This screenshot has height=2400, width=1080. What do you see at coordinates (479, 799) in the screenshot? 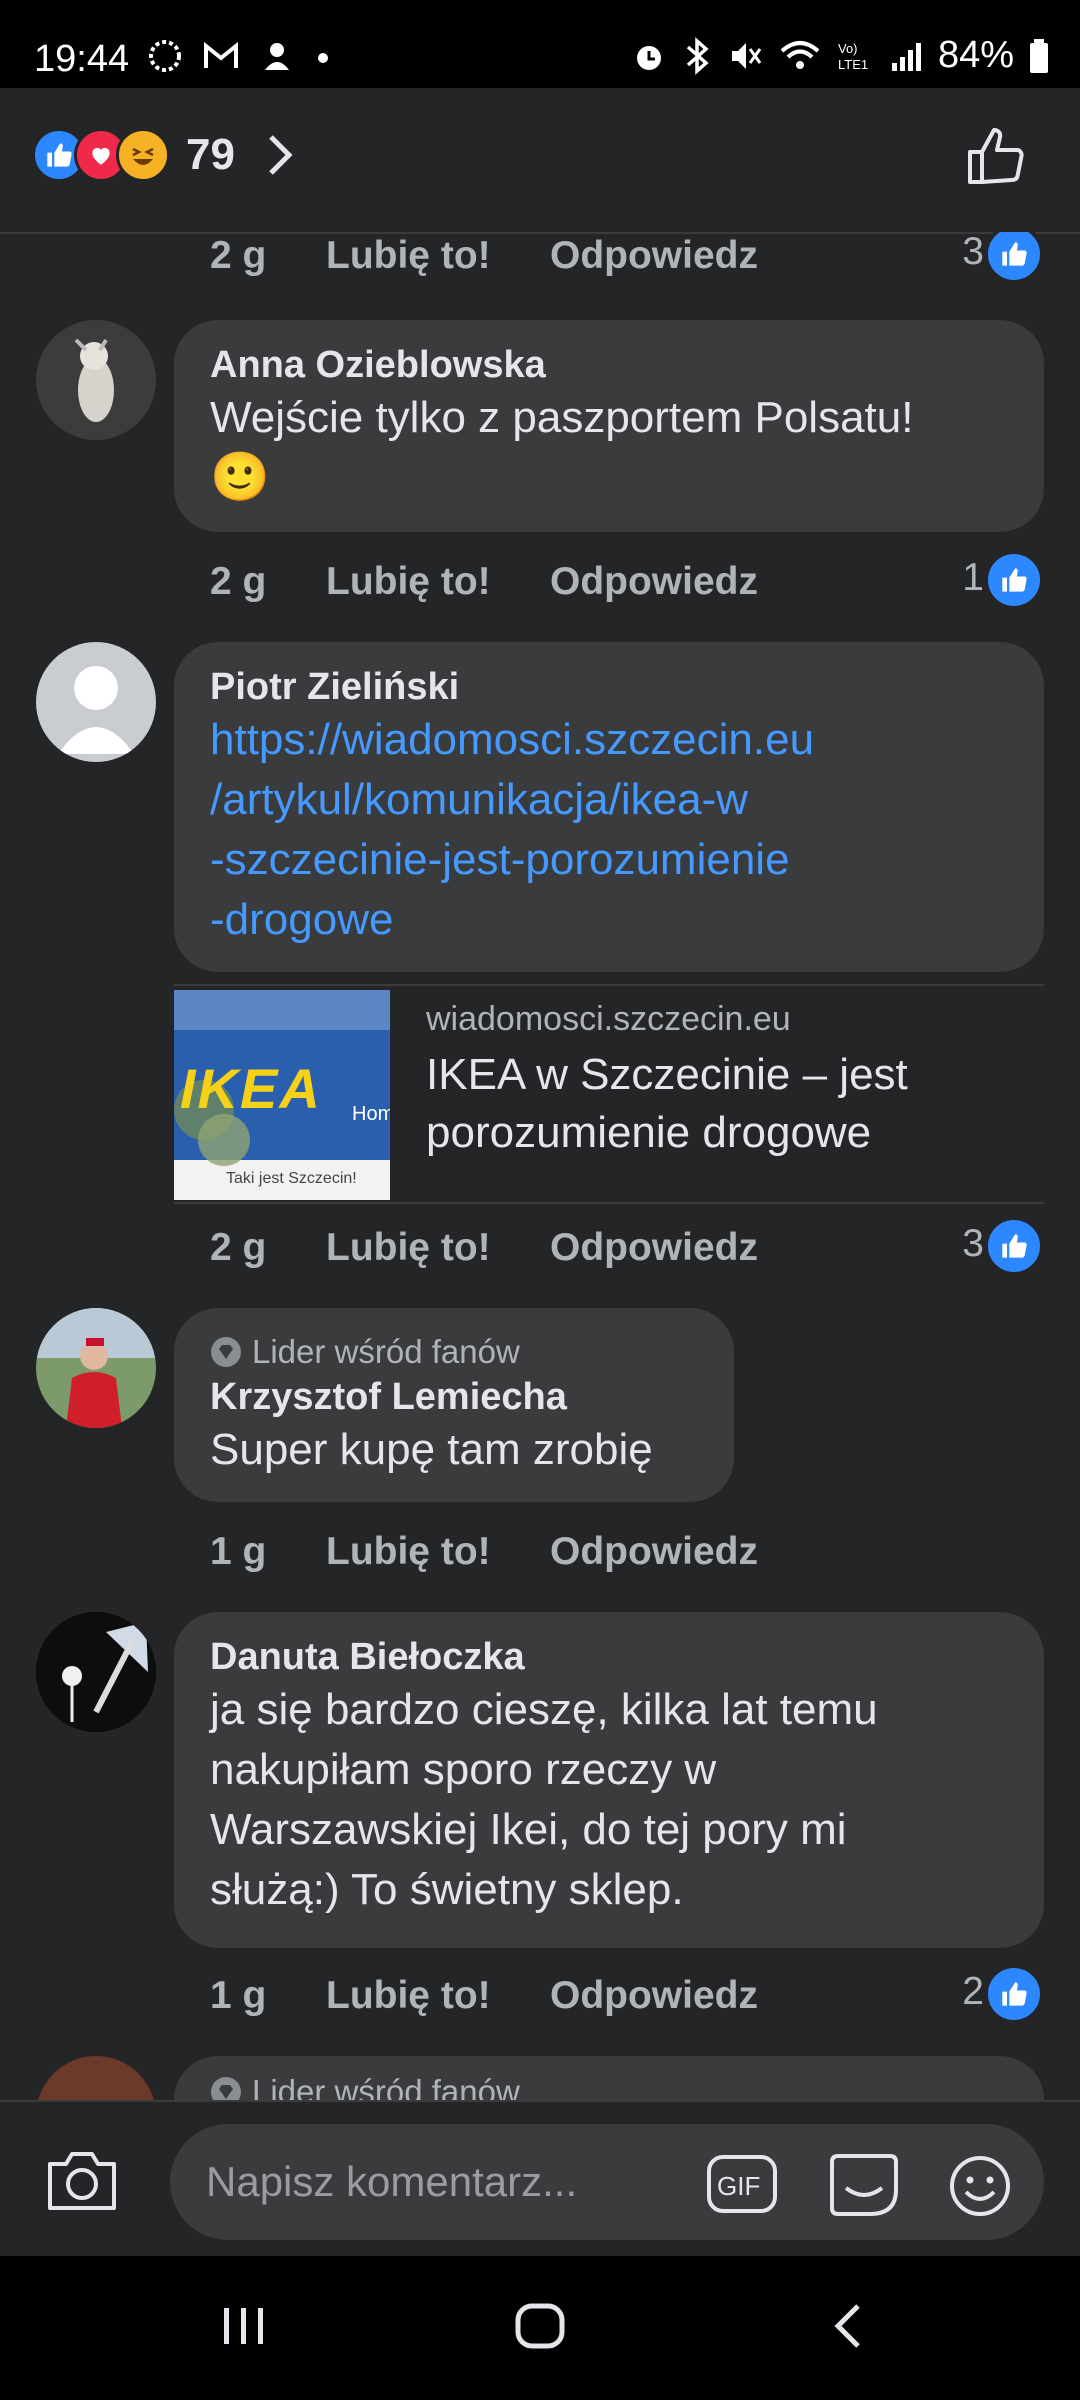
I see `link-line: /artykul/komunikacja/ikea-w` at bounding box center [479, 799].